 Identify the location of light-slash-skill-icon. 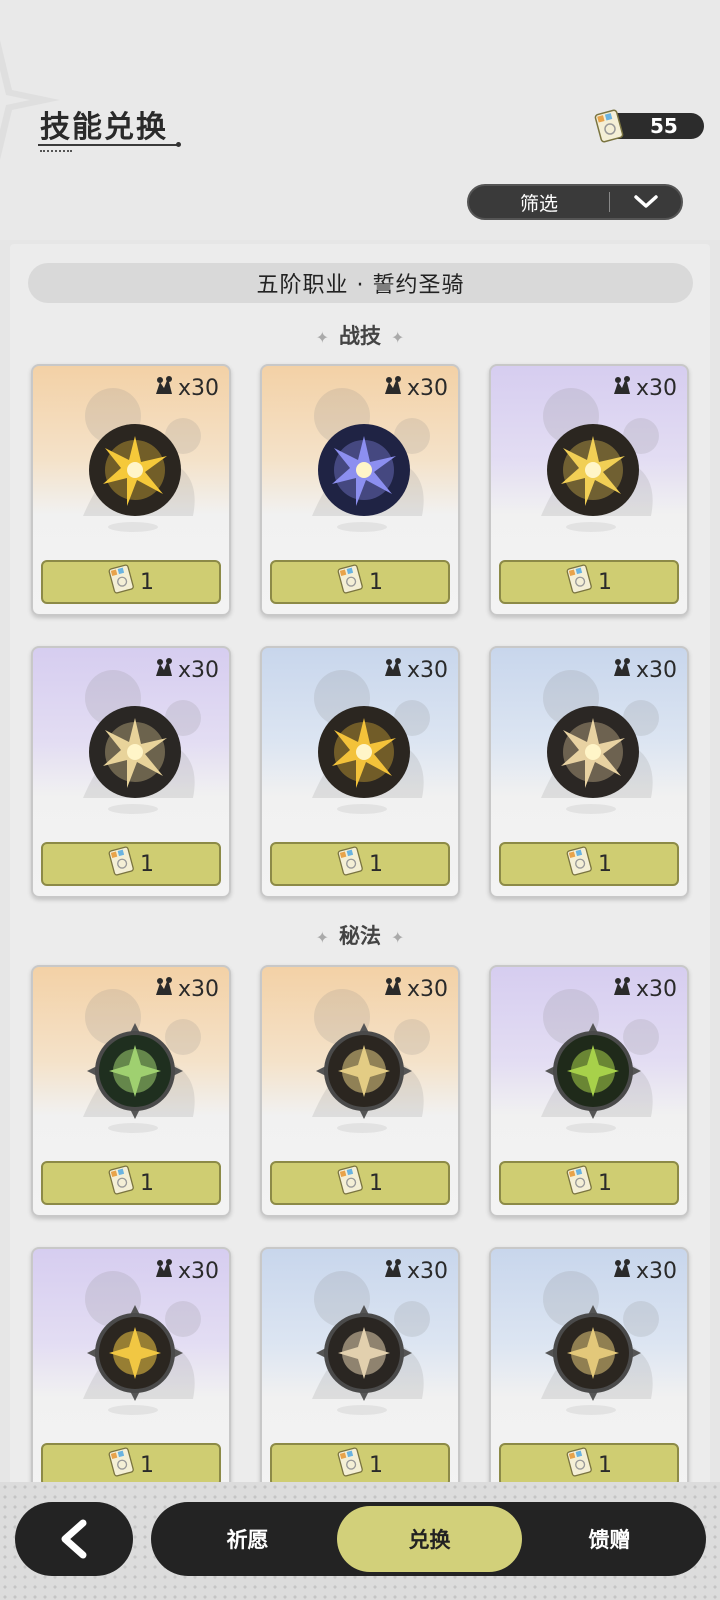
(593, 752).